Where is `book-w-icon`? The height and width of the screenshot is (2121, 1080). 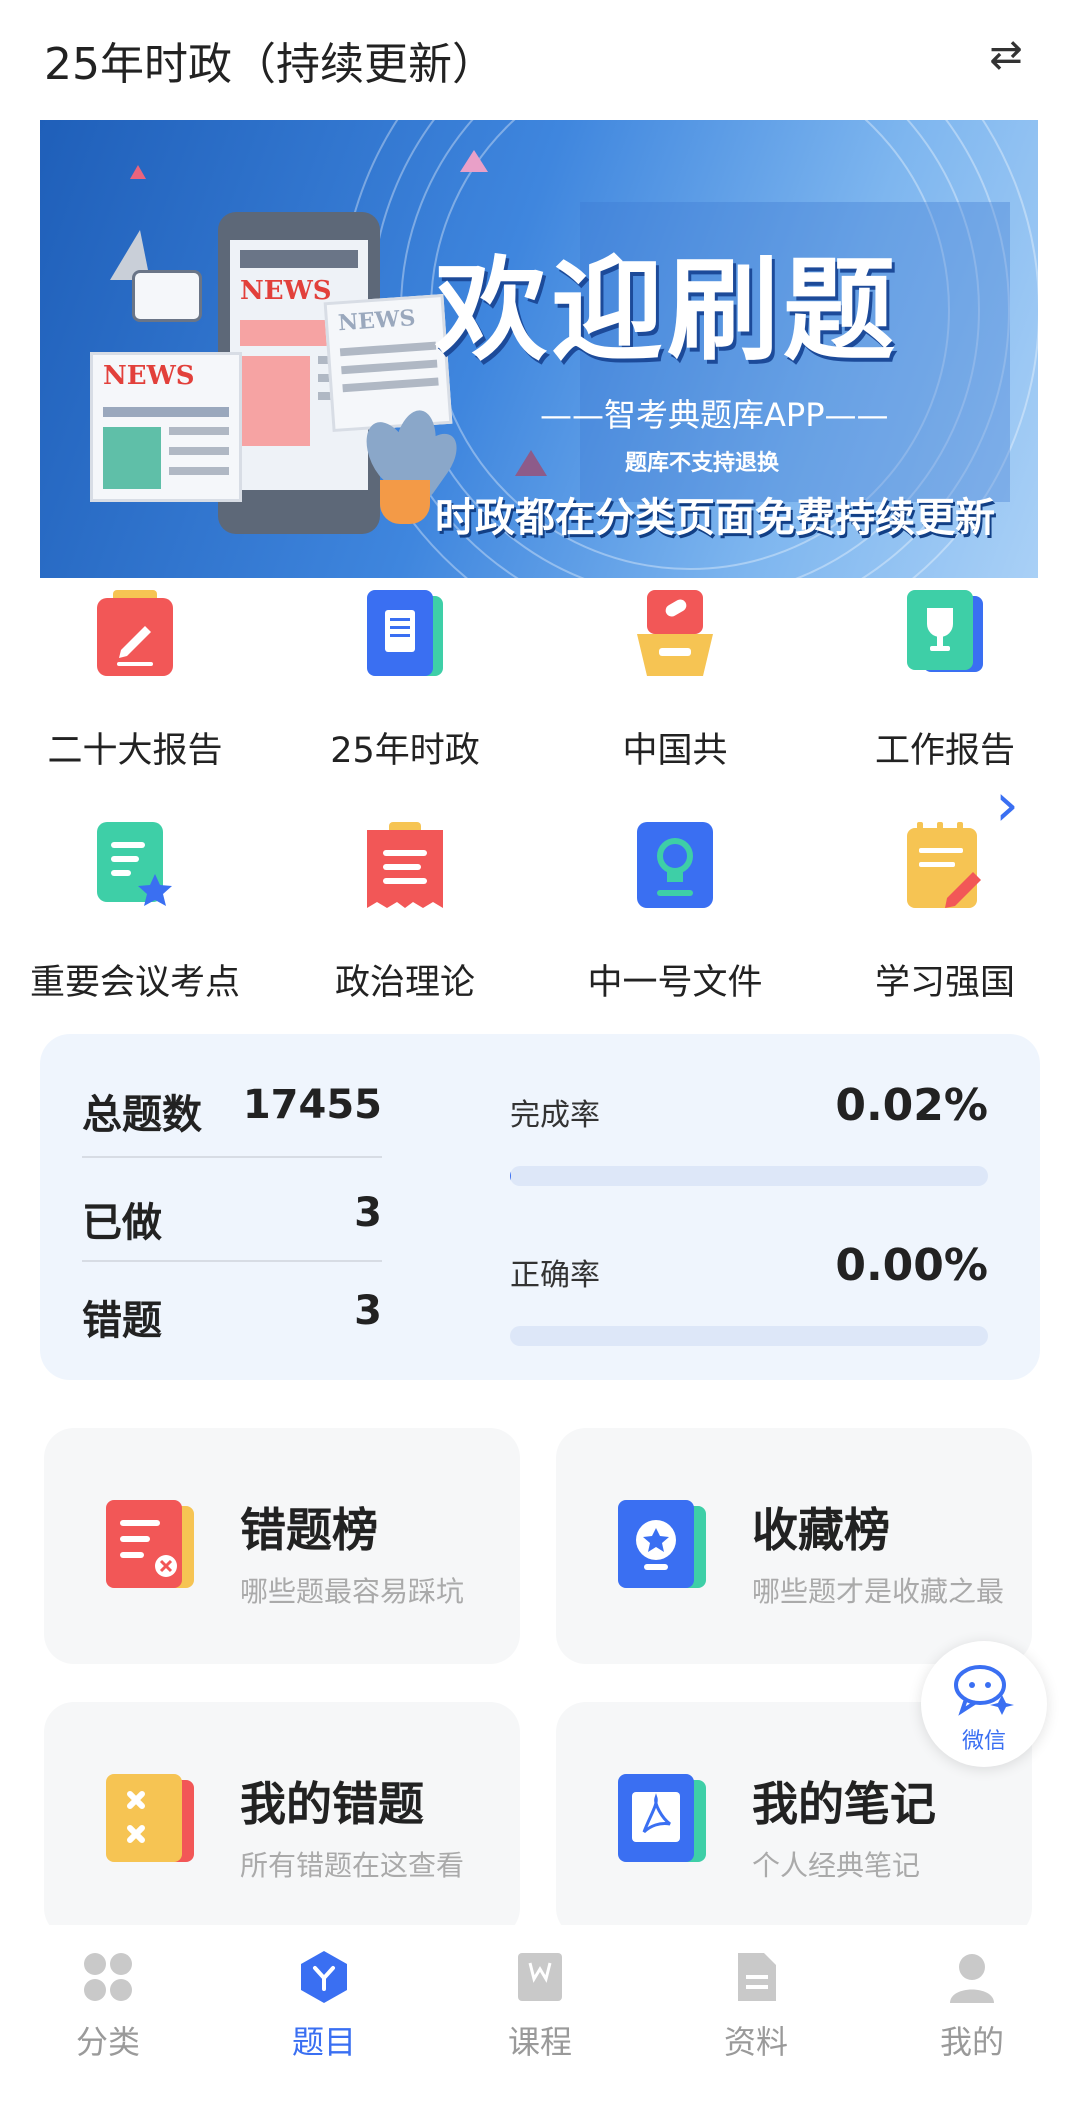
book-w-icon is located at coordinates (540, 1977).